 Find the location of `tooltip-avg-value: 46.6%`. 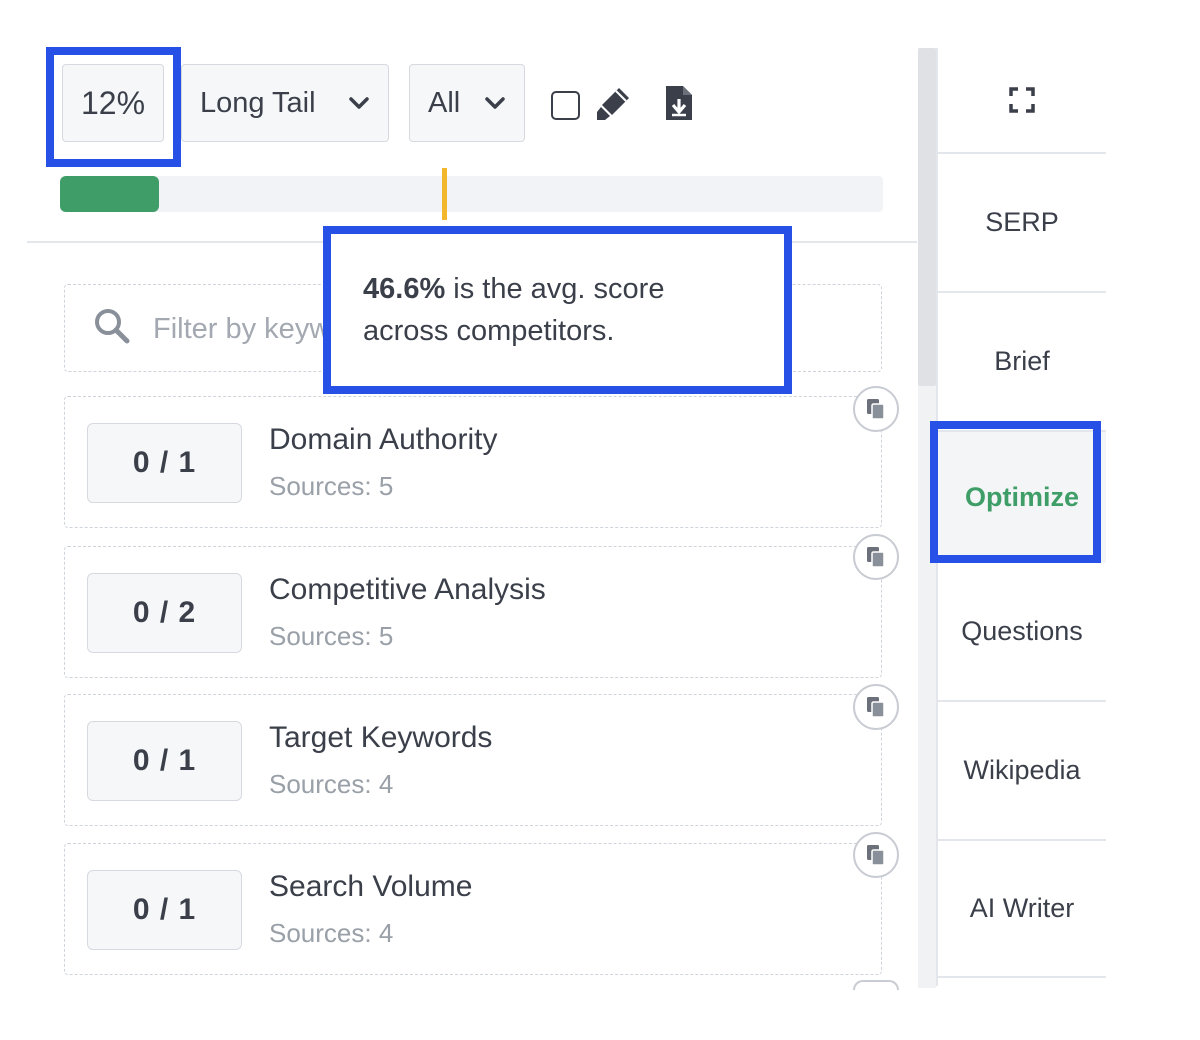

tooltip-avg-value: 46.6% is located at coordinates (404, 289).